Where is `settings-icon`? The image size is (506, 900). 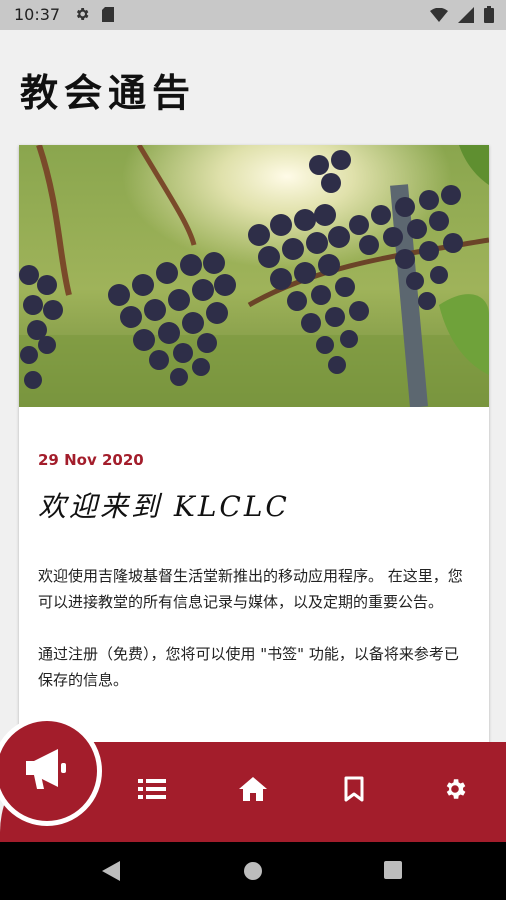 settings-icon is located at coordinates (455, 789).